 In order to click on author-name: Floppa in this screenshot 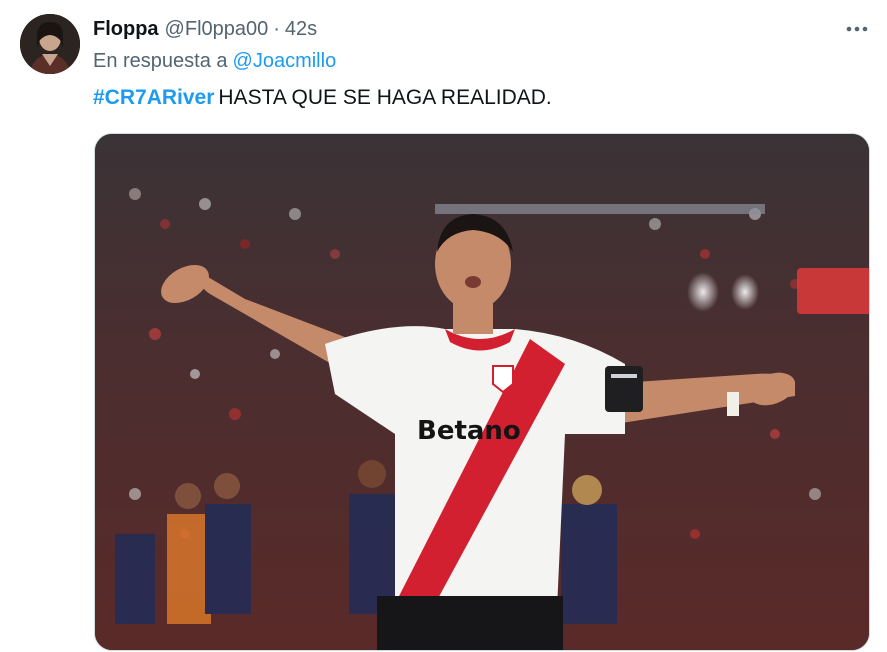, I will do `click(126, 29)`.